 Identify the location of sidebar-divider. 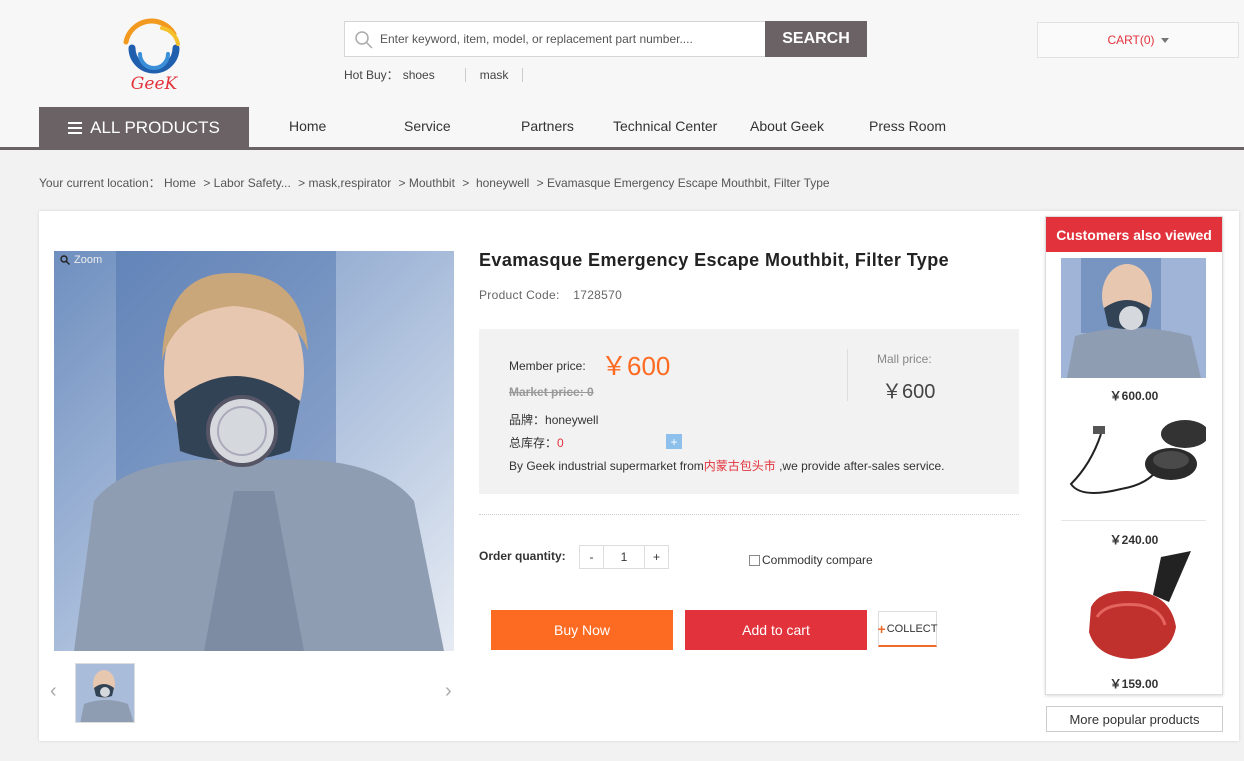
(1133, 520).